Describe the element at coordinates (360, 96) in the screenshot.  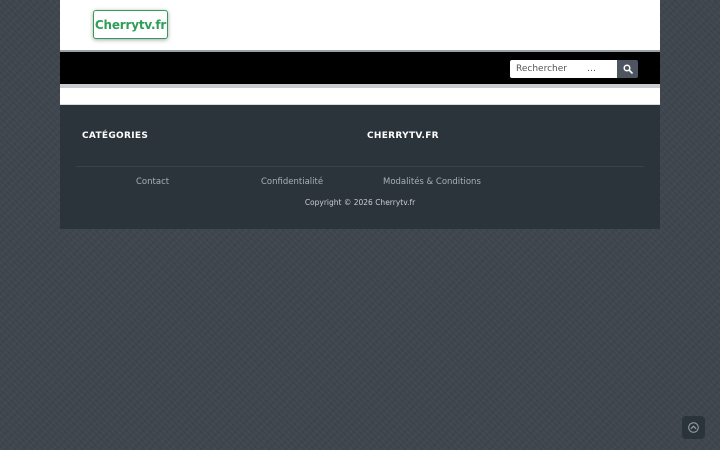
I see `content-area` at that location.